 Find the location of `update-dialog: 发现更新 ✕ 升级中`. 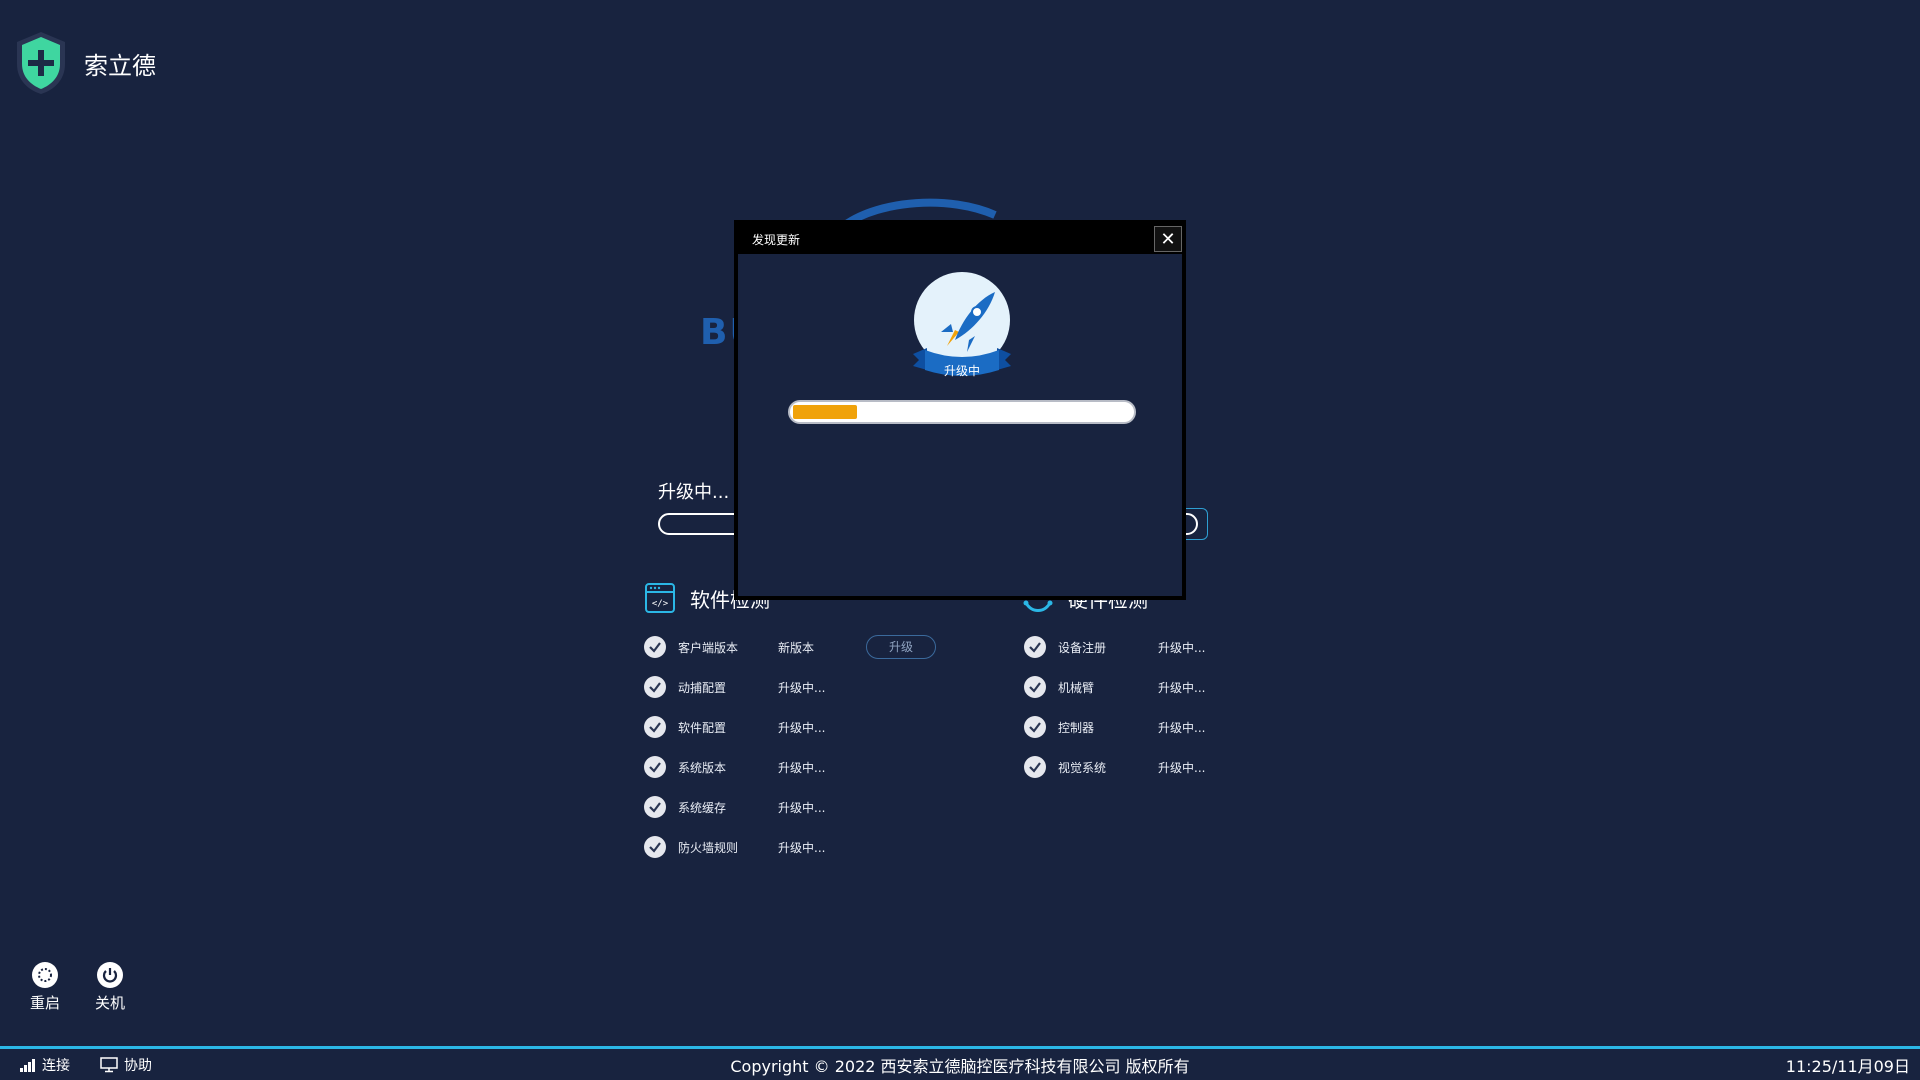

update-dialog: 发现更新 ✕ 升级中 is located at coordinates (960, 410).